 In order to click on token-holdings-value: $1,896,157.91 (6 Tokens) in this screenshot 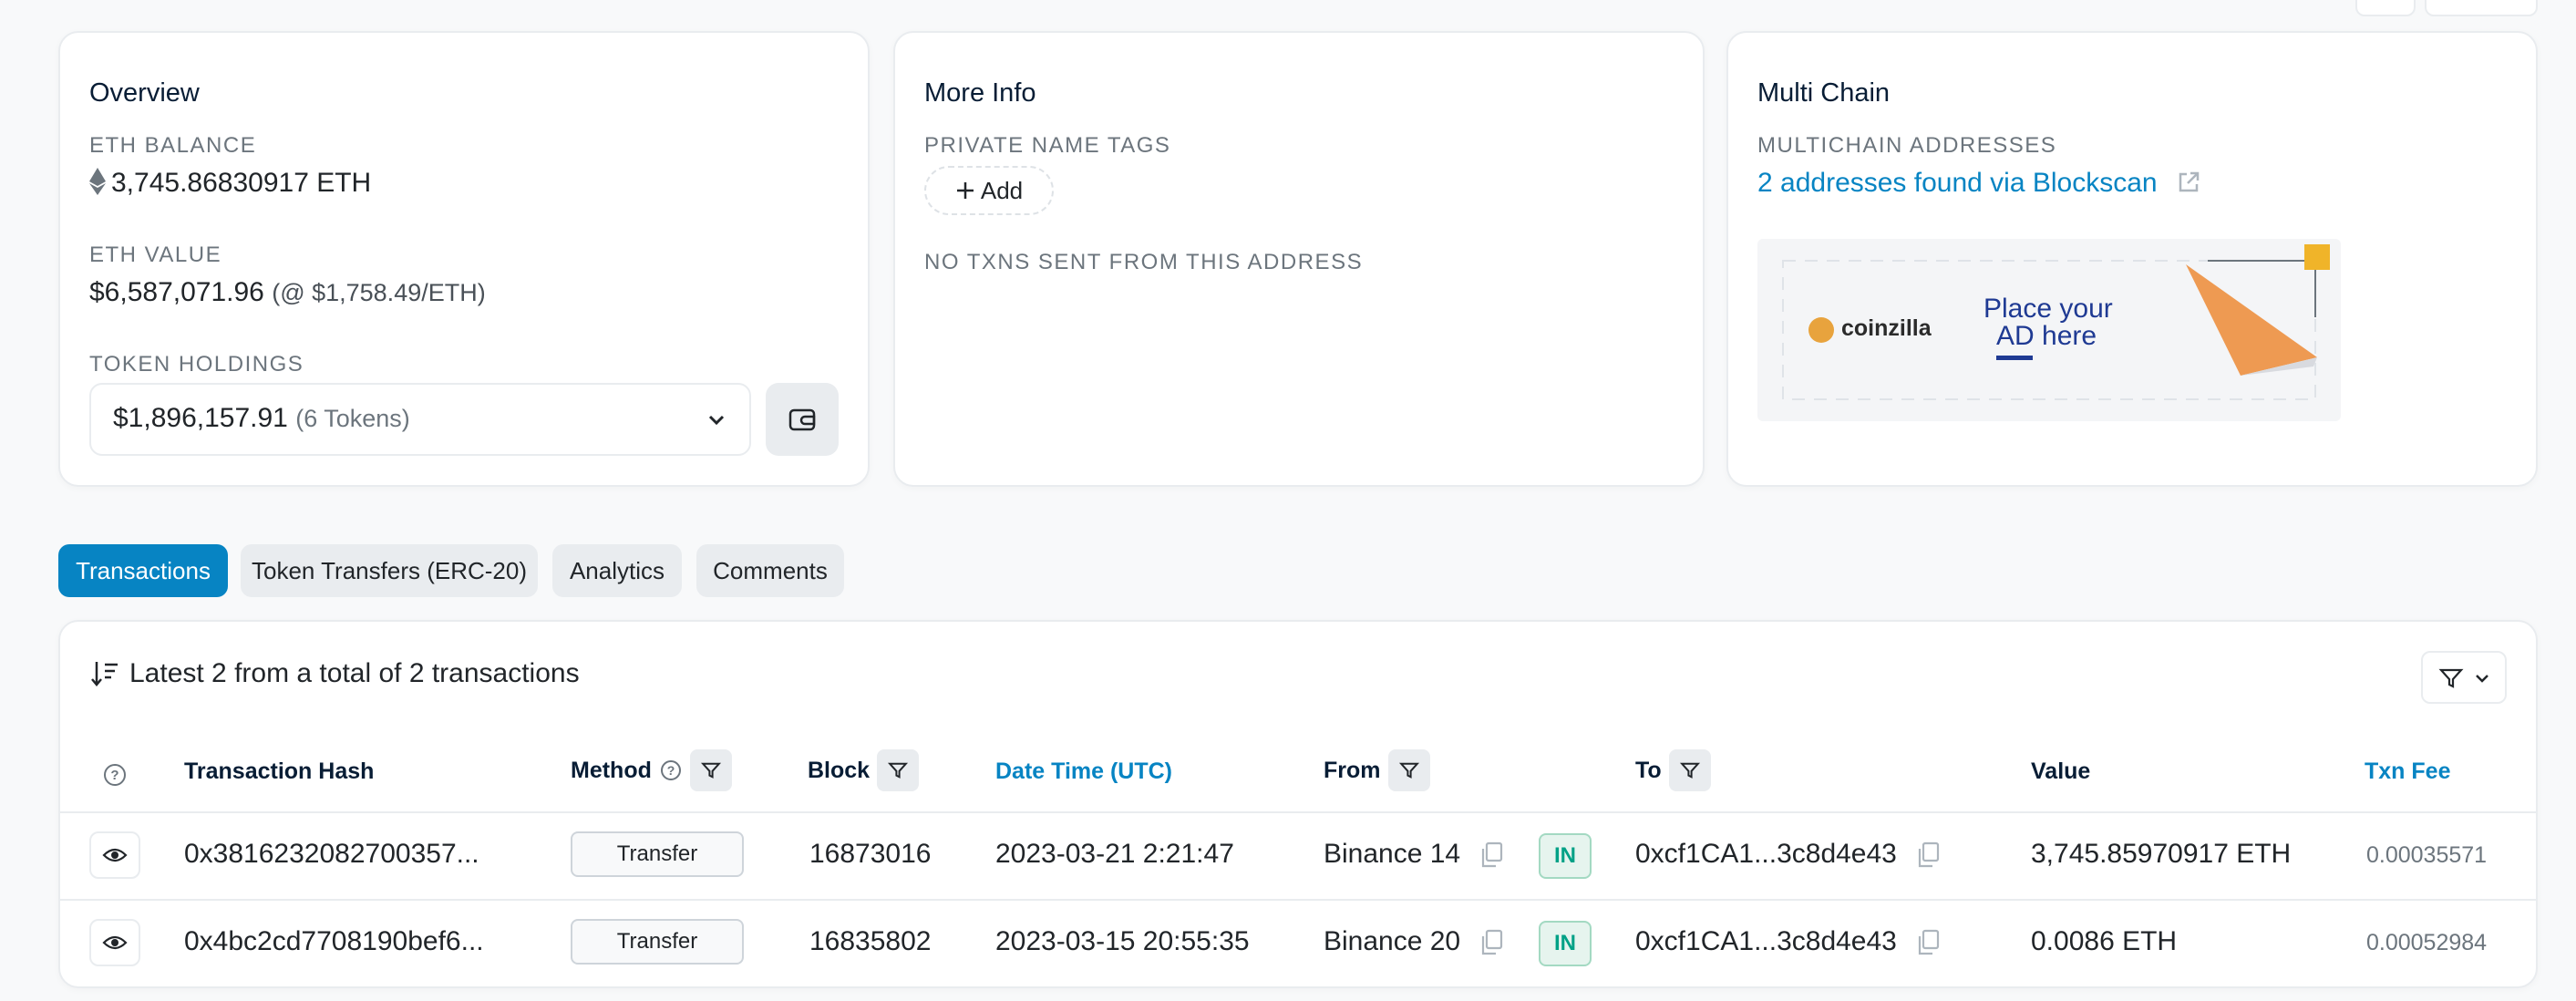, I will do `click(261, 418)`.